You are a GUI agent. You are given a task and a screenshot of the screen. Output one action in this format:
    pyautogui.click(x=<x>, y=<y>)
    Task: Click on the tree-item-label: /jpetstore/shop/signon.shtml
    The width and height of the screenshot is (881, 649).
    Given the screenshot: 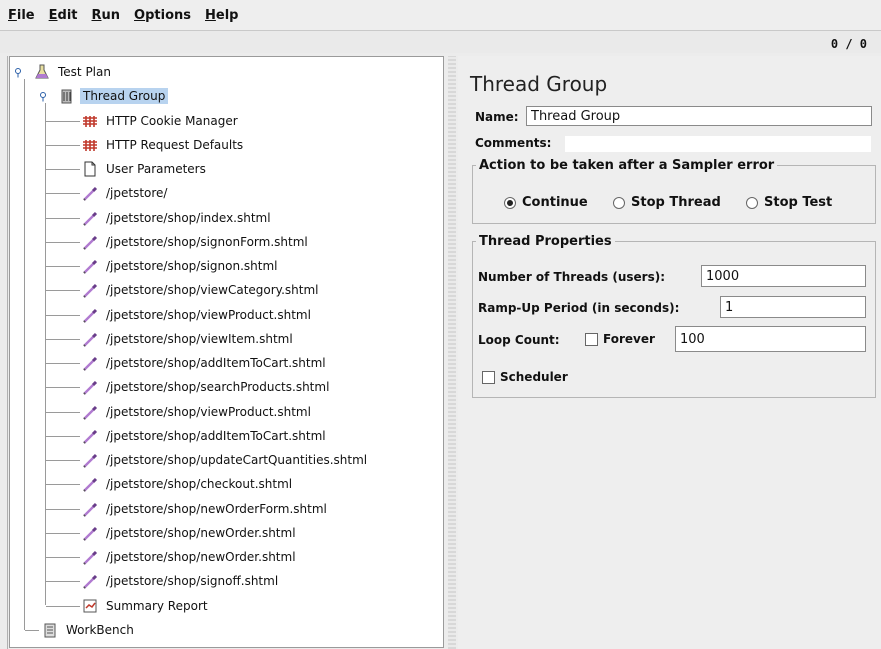 What is the action you would take?
    pyautogui.click(x=192, y=266)
    